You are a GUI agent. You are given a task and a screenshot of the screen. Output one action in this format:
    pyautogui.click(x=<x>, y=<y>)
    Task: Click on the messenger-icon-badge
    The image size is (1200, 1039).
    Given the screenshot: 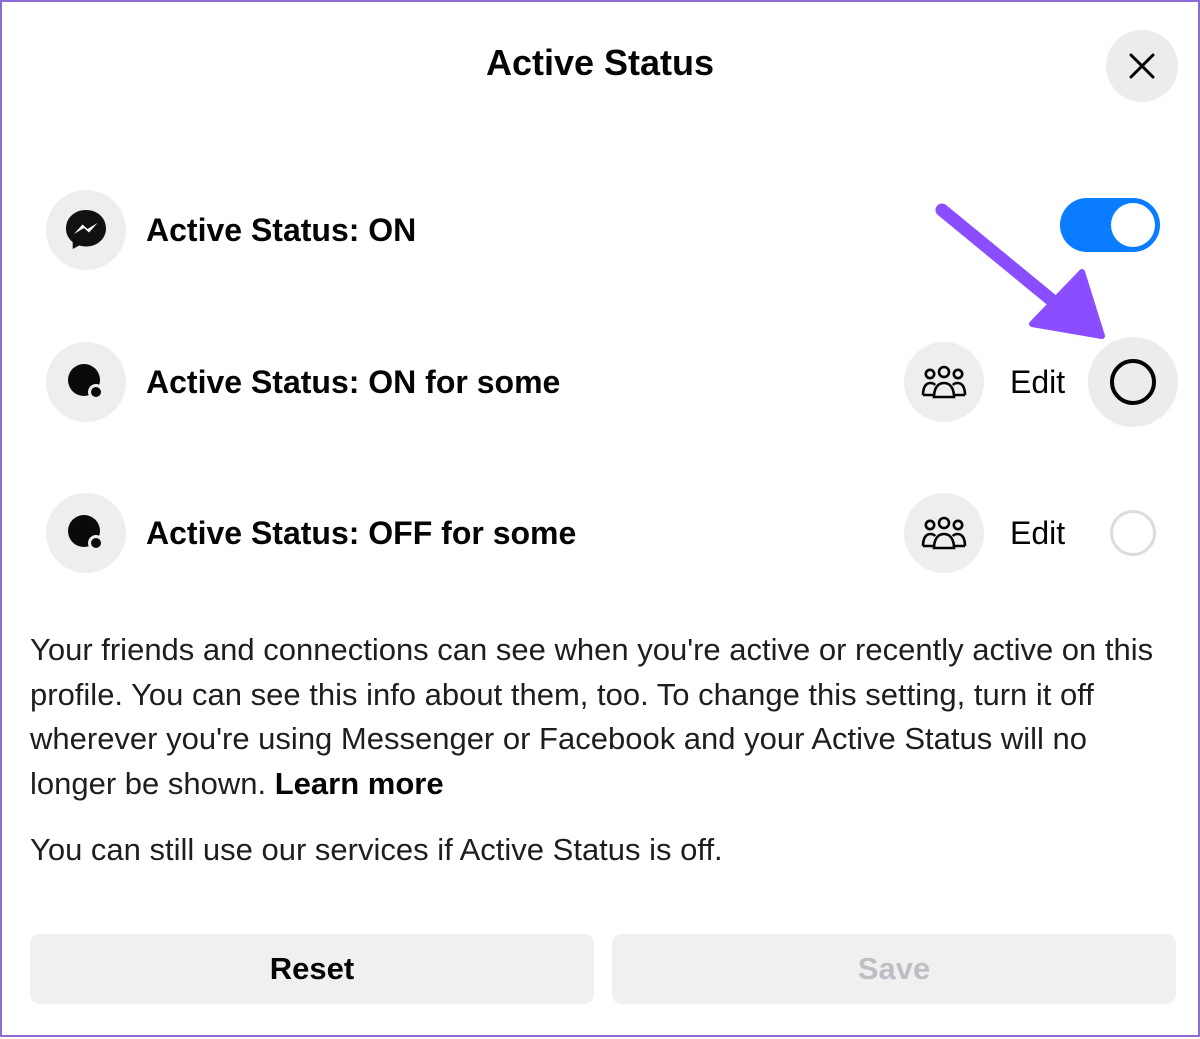 What is the action you would take?
    pyautogui.click(x=86, y=230)
    